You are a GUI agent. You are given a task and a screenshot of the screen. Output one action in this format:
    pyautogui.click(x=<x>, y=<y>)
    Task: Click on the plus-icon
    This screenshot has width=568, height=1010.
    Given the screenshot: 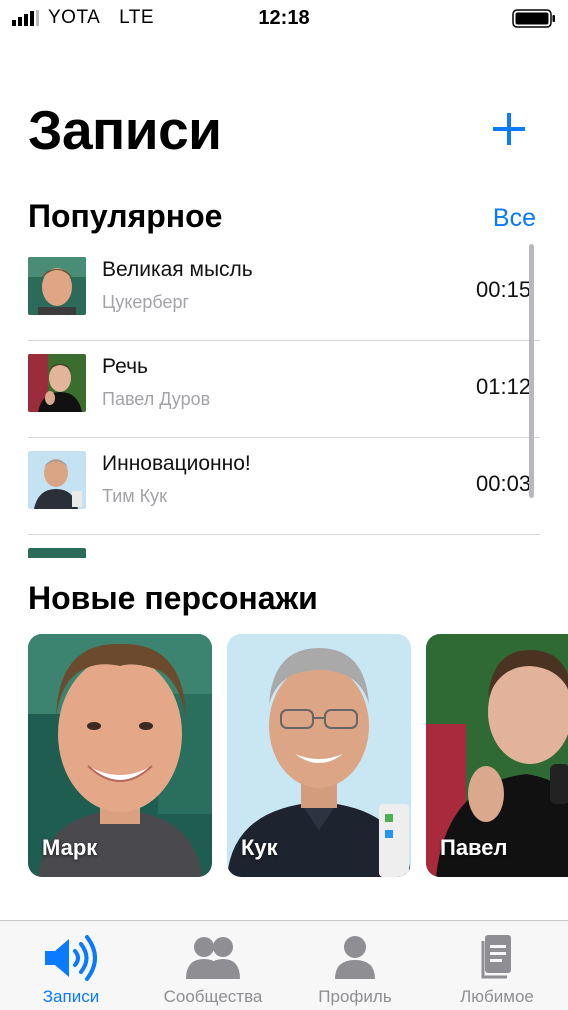 What is the action you would take?
    pyautogui.click(x=509, y=129)
    